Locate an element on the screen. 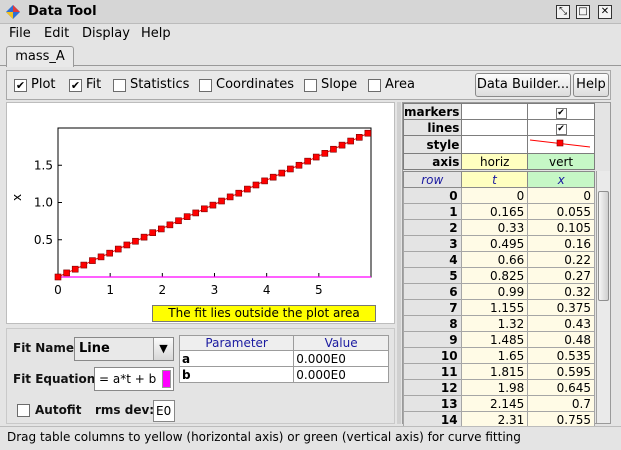 This screenshot has width=621, height=450. menu-edit: Edit is located at coordinates (56, 33).